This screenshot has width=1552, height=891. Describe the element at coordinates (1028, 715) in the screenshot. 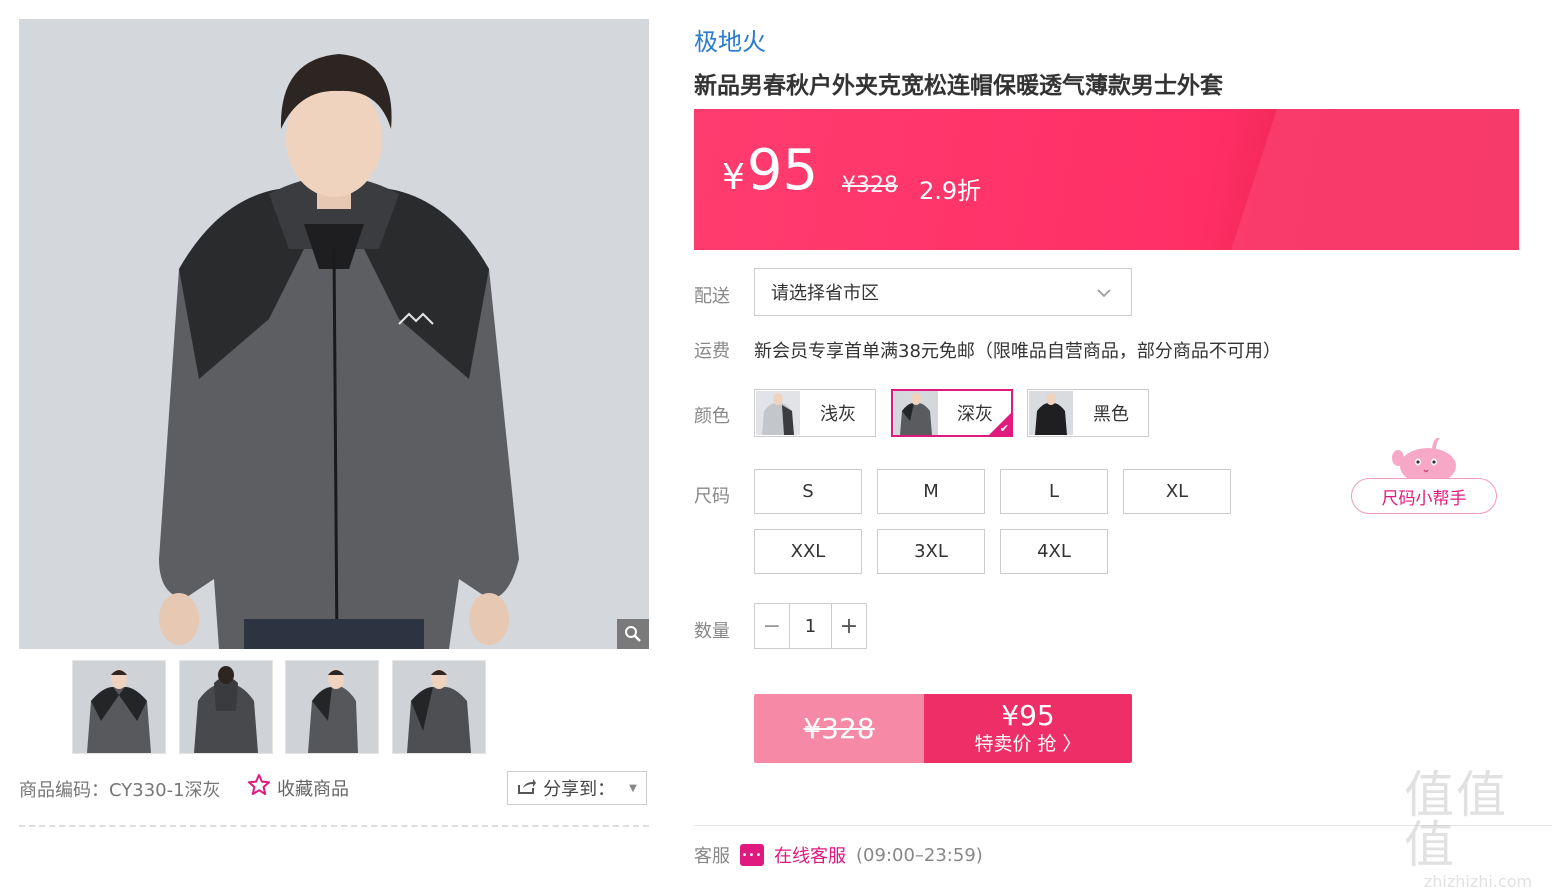

I see `buy-price: ¥95` at that location.